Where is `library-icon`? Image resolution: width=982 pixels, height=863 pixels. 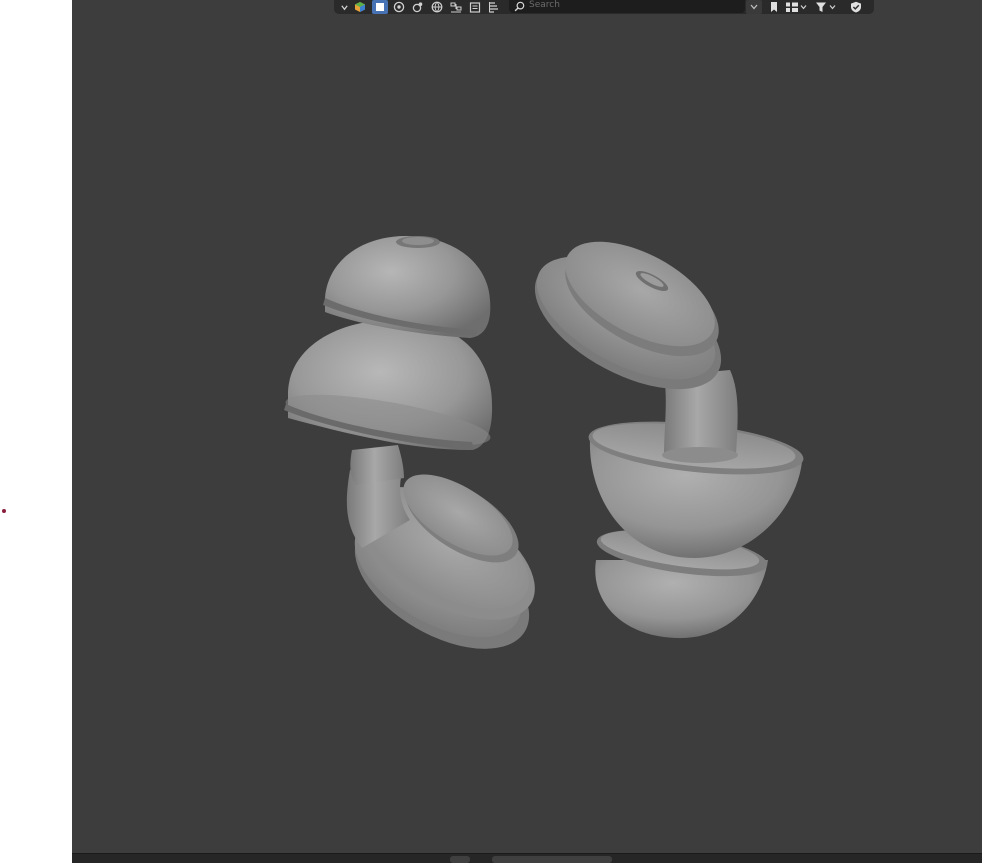
library-icon is located at coordinates (475, 7).